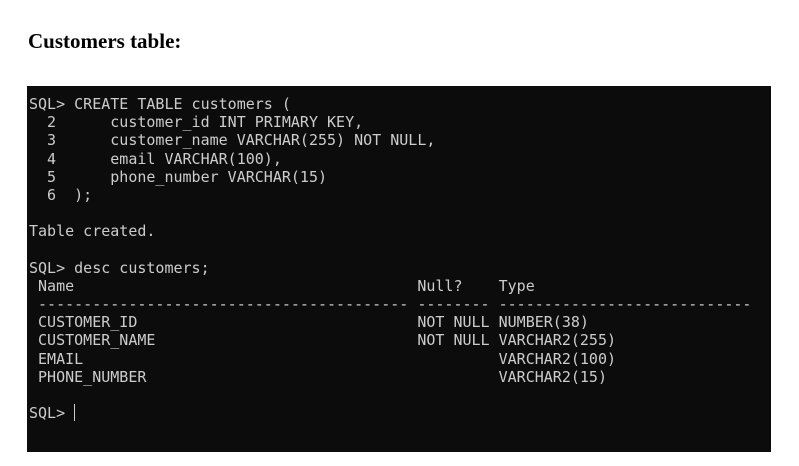 This screenshot has height=466, width=799. What do you see at coordinates (119, 267) in the screenshot?
I see `terminal-line: SQL> desc customers;` at bounding box center [119, 267].